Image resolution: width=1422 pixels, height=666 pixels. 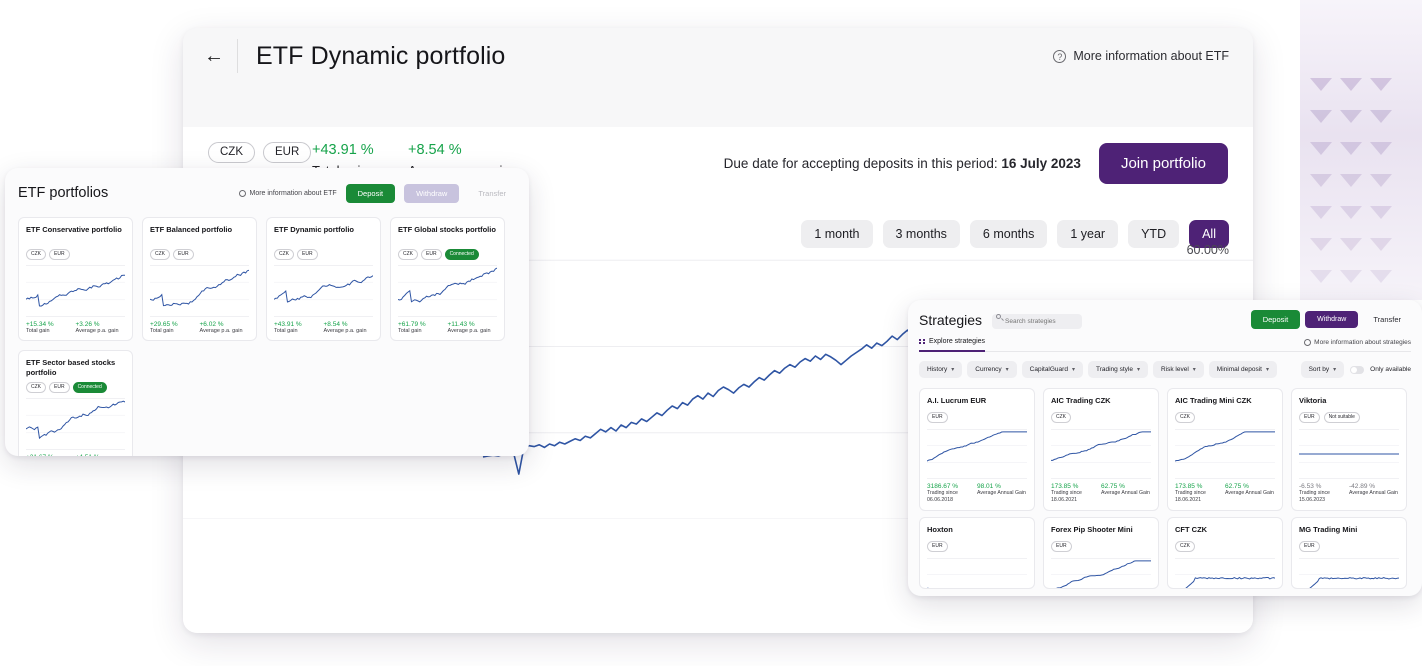 What do you see at coordinates (75, 387) in the screenshot?
I see `portfolio-pills: CZK EUR Connected` at bounding box center [75, 387].